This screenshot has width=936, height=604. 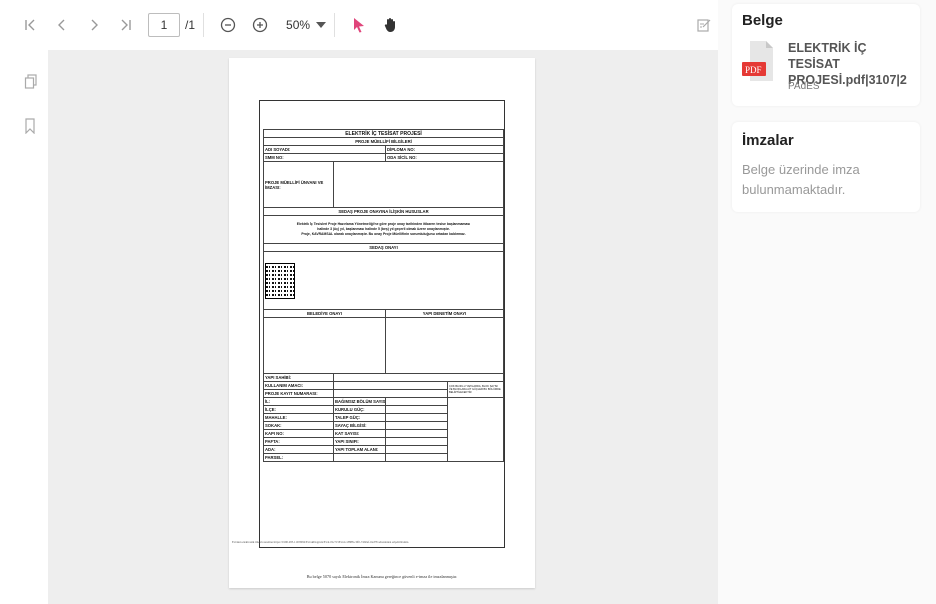 What do you see at coordinates (298, 401) in the screenshot?
I see `form-cell: İL:` at bounding box center [298, 401].